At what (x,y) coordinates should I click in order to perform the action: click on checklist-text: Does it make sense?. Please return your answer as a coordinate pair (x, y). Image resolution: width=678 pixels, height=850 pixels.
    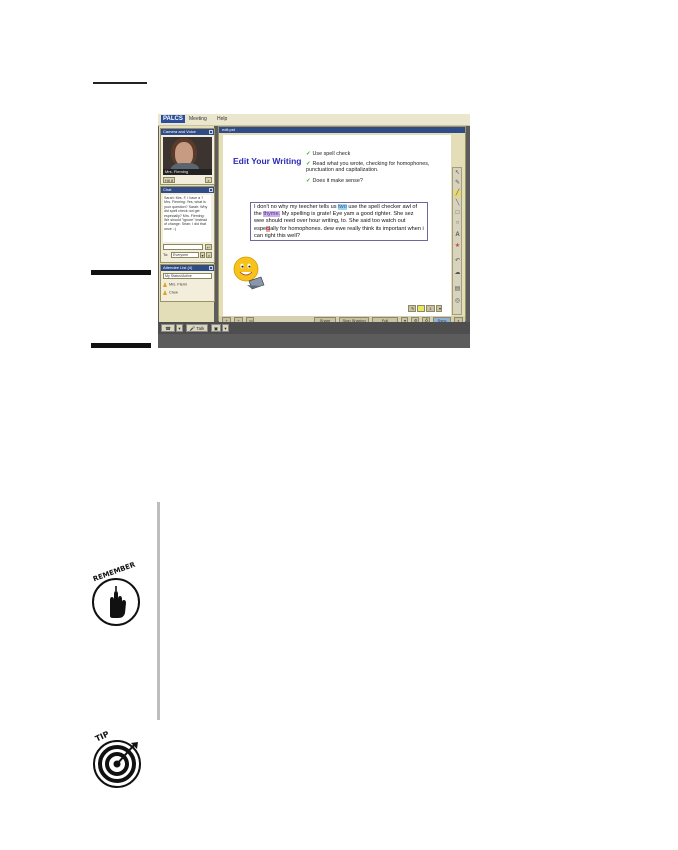
    Looking at the image, I should click on (337, 181).